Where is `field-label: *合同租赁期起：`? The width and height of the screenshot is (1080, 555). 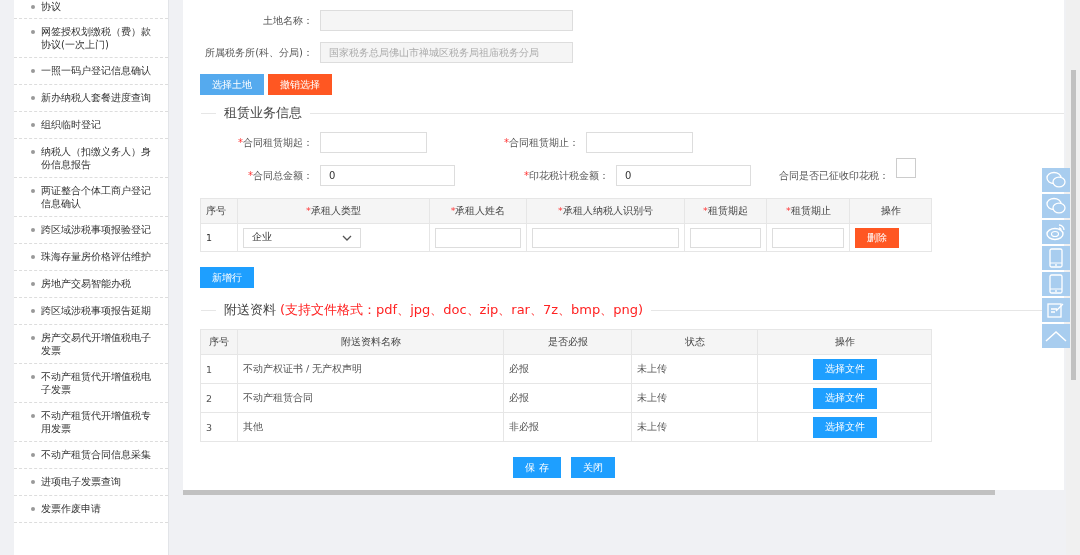
field-label: *合同租赁期起： is located at coordinates (275, 142).